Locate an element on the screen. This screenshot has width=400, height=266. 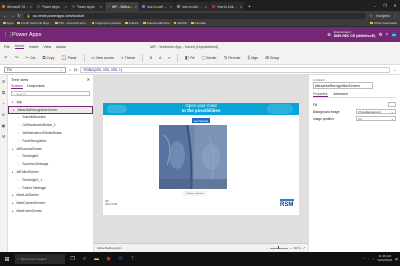
copy-button: ⧉ Copy is located at coordinates (48, 57).